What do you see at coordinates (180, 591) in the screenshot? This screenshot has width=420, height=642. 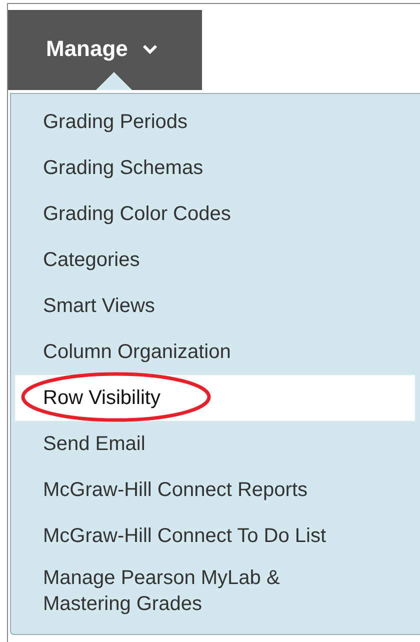 I see `menu-item: Manage Pearson MyLab & Mastering Grades` at bounding box center [180, 591].